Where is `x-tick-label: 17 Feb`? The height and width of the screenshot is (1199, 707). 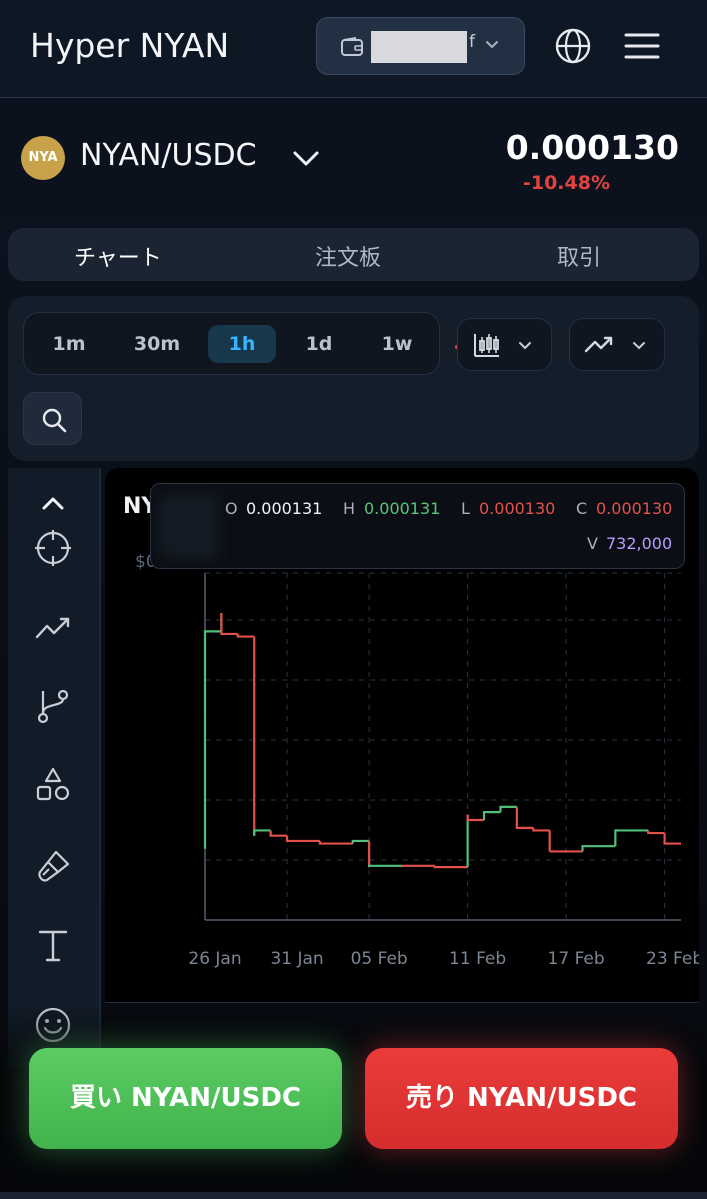 x-tick-label: 17 Feb is located at coordinates (576, 959).